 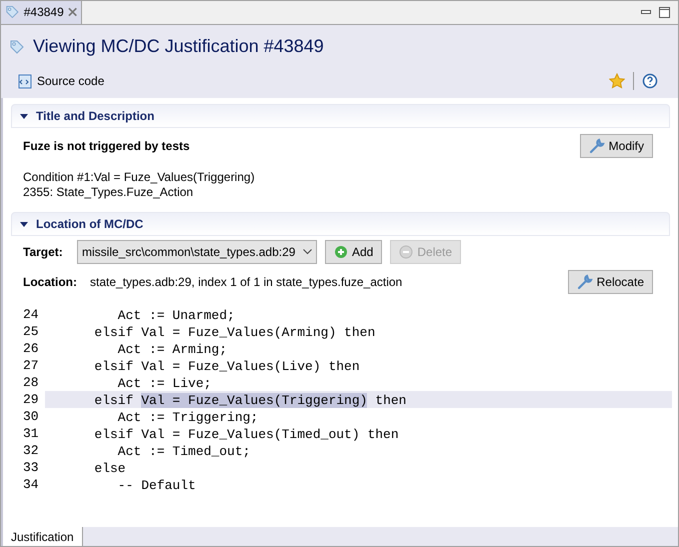 I want to click on code-line: Act := Live;, so click(x=164, y=383).